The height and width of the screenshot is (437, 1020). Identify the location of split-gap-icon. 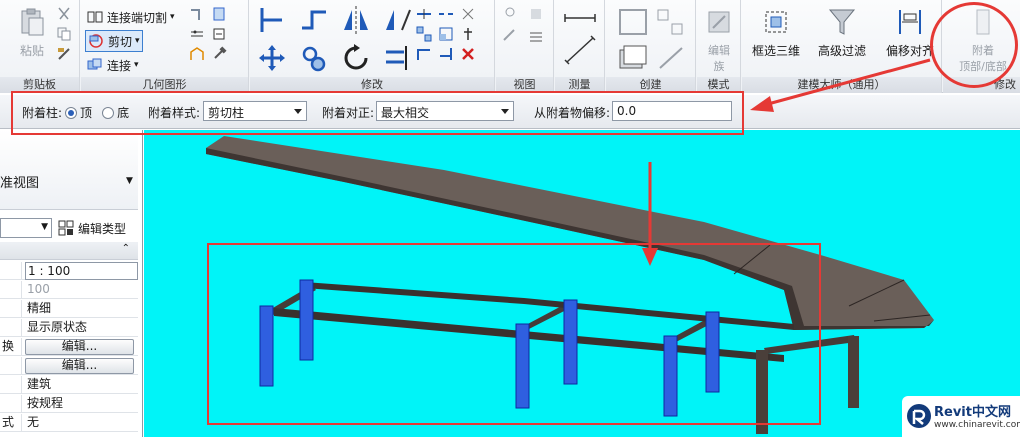
(446, 14).